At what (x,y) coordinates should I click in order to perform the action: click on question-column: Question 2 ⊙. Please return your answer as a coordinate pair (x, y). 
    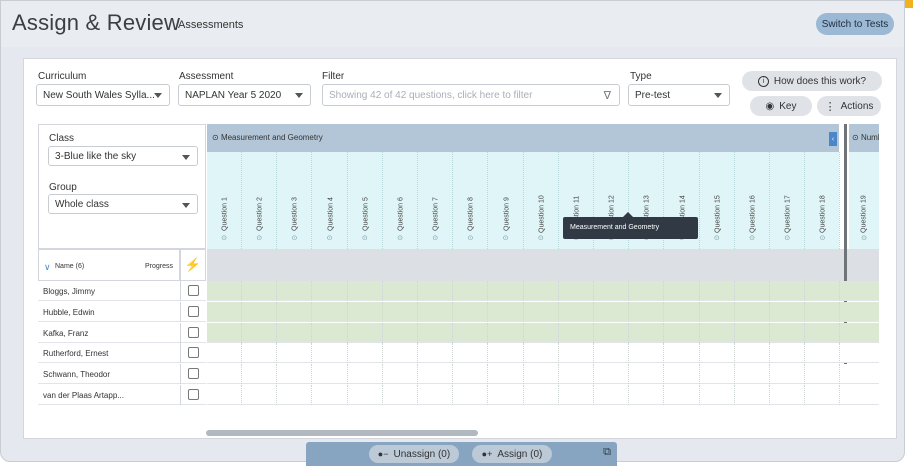
    Looking at the image, I should click on (260, 200).